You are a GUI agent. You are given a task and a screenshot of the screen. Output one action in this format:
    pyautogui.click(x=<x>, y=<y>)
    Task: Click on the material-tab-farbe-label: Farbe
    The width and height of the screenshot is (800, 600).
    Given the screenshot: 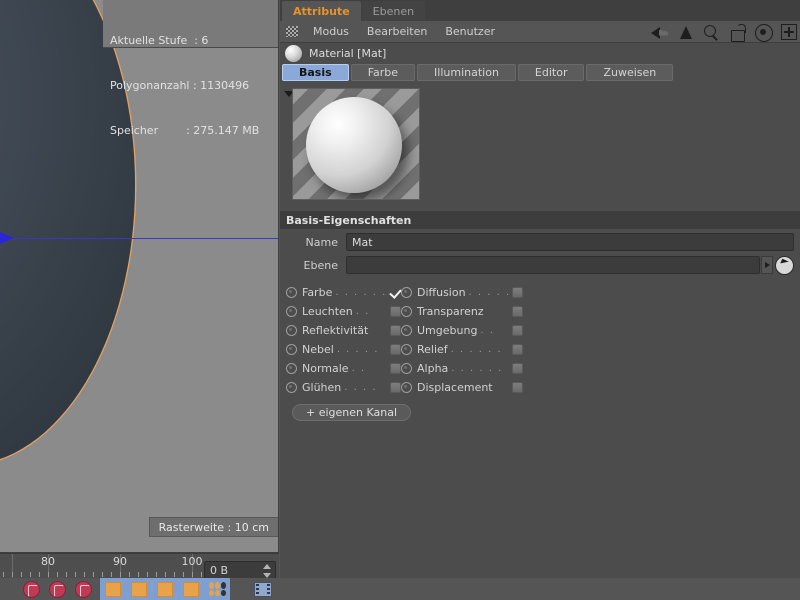 What is the action you would take?
    pyautogui.click(x=383, y=72)
    